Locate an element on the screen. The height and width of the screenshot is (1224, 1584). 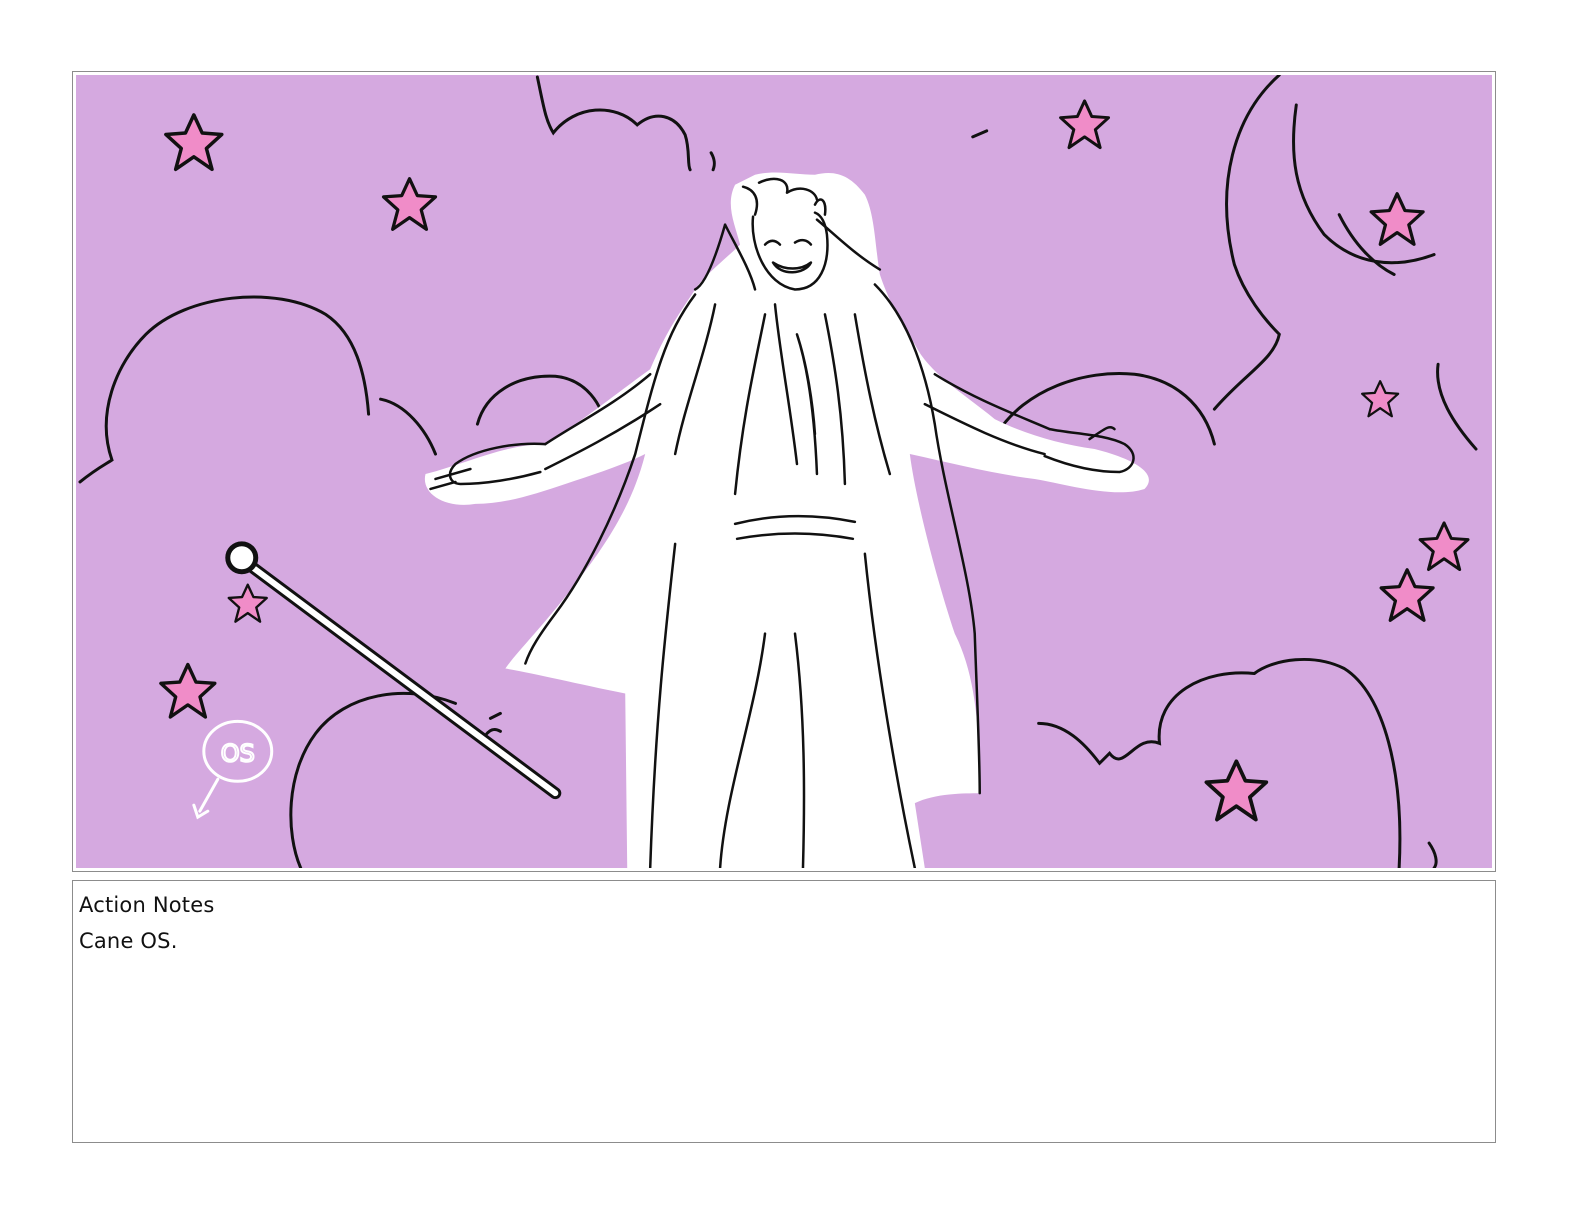
action-notes-text: Cane OS. is located at coordinates (128, 941).